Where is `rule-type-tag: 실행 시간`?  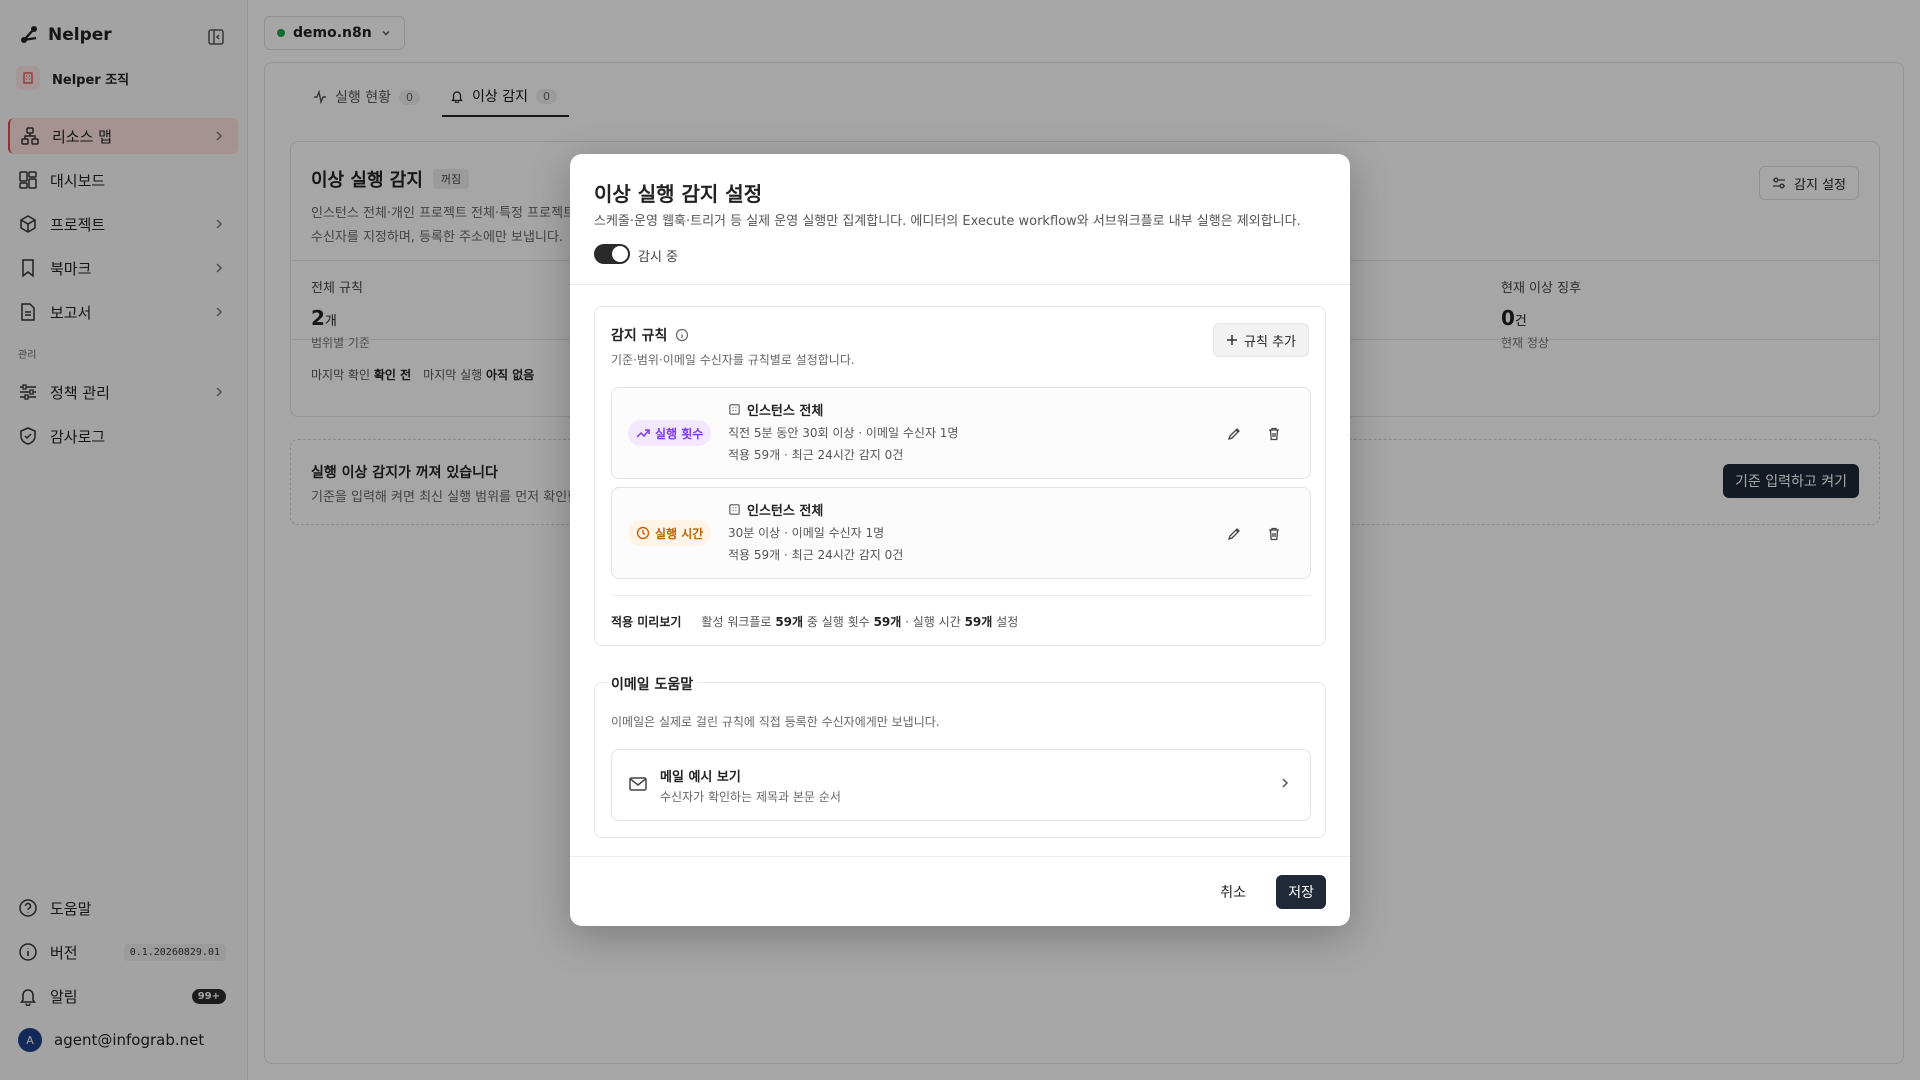 rule-type-tag: 실행 시간 is located at coordinates (670, 533).